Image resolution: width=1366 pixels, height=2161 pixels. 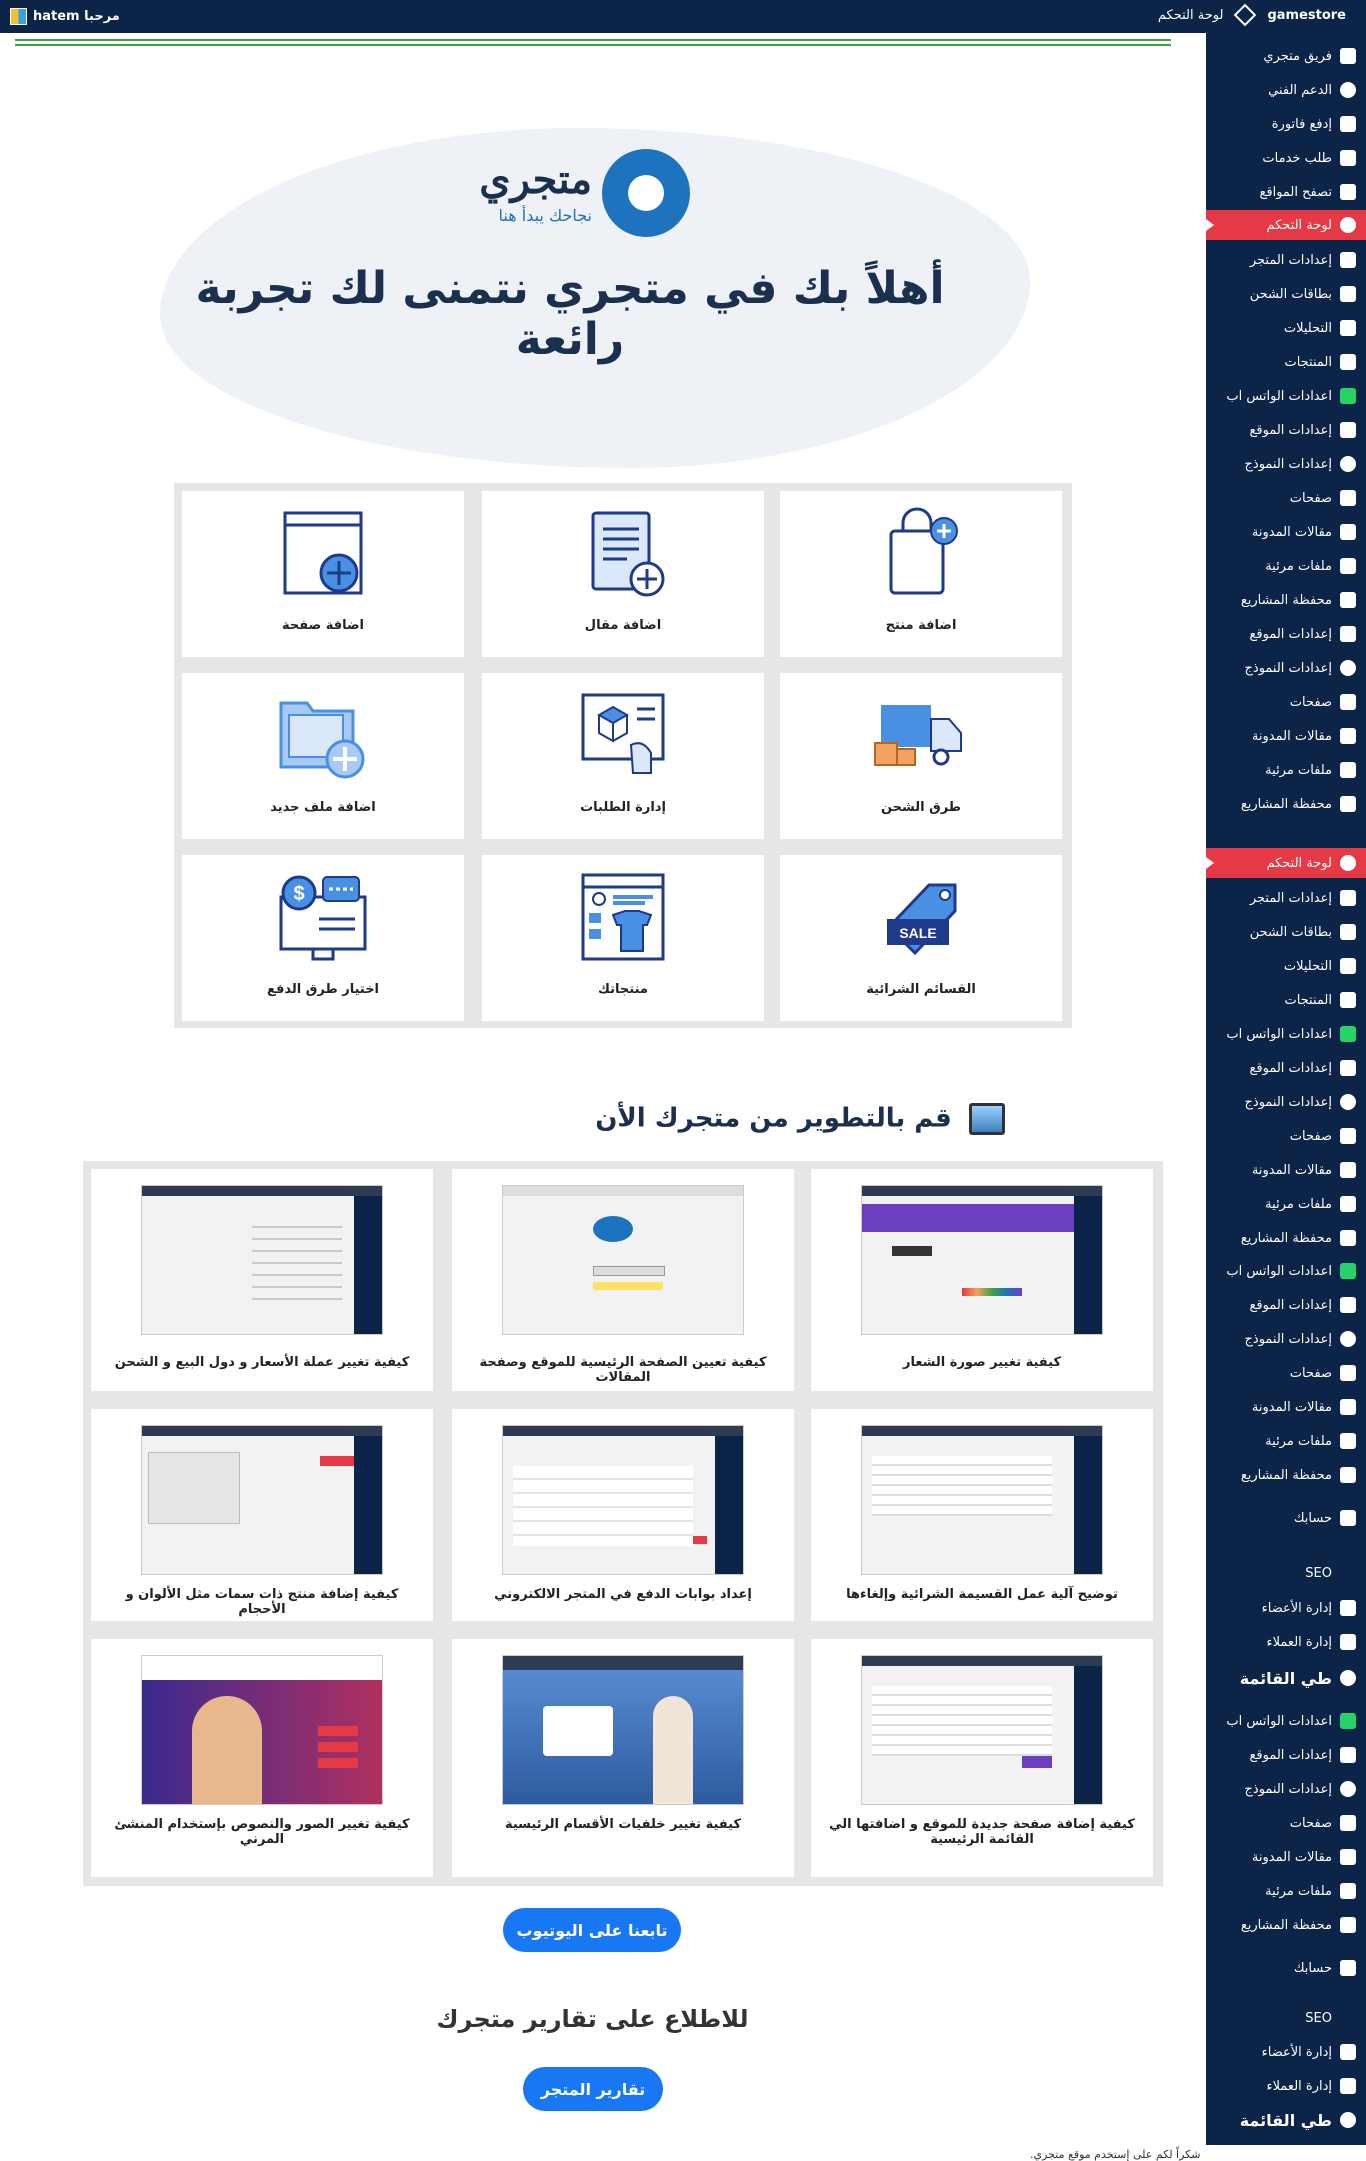 What do you see at coordinates (592, 1930) in the screenshot?
I see `youtube-follow-button: تابعنا على اليوتيوب` at bounding box center [592, 1930].